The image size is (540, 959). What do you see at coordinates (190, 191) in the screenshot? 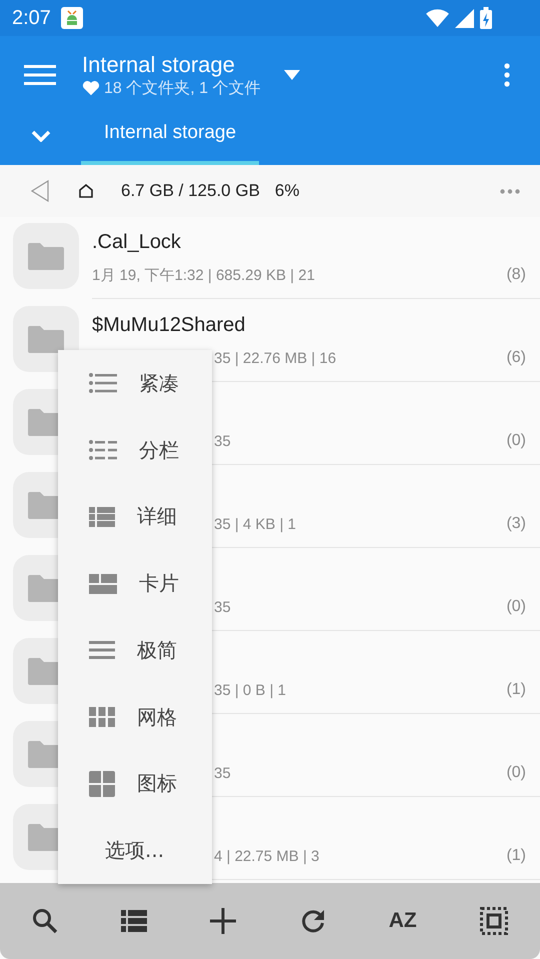
I see `storage-usage: 6.7 GB / 125.0 GB` at bounding box center [190, 191].